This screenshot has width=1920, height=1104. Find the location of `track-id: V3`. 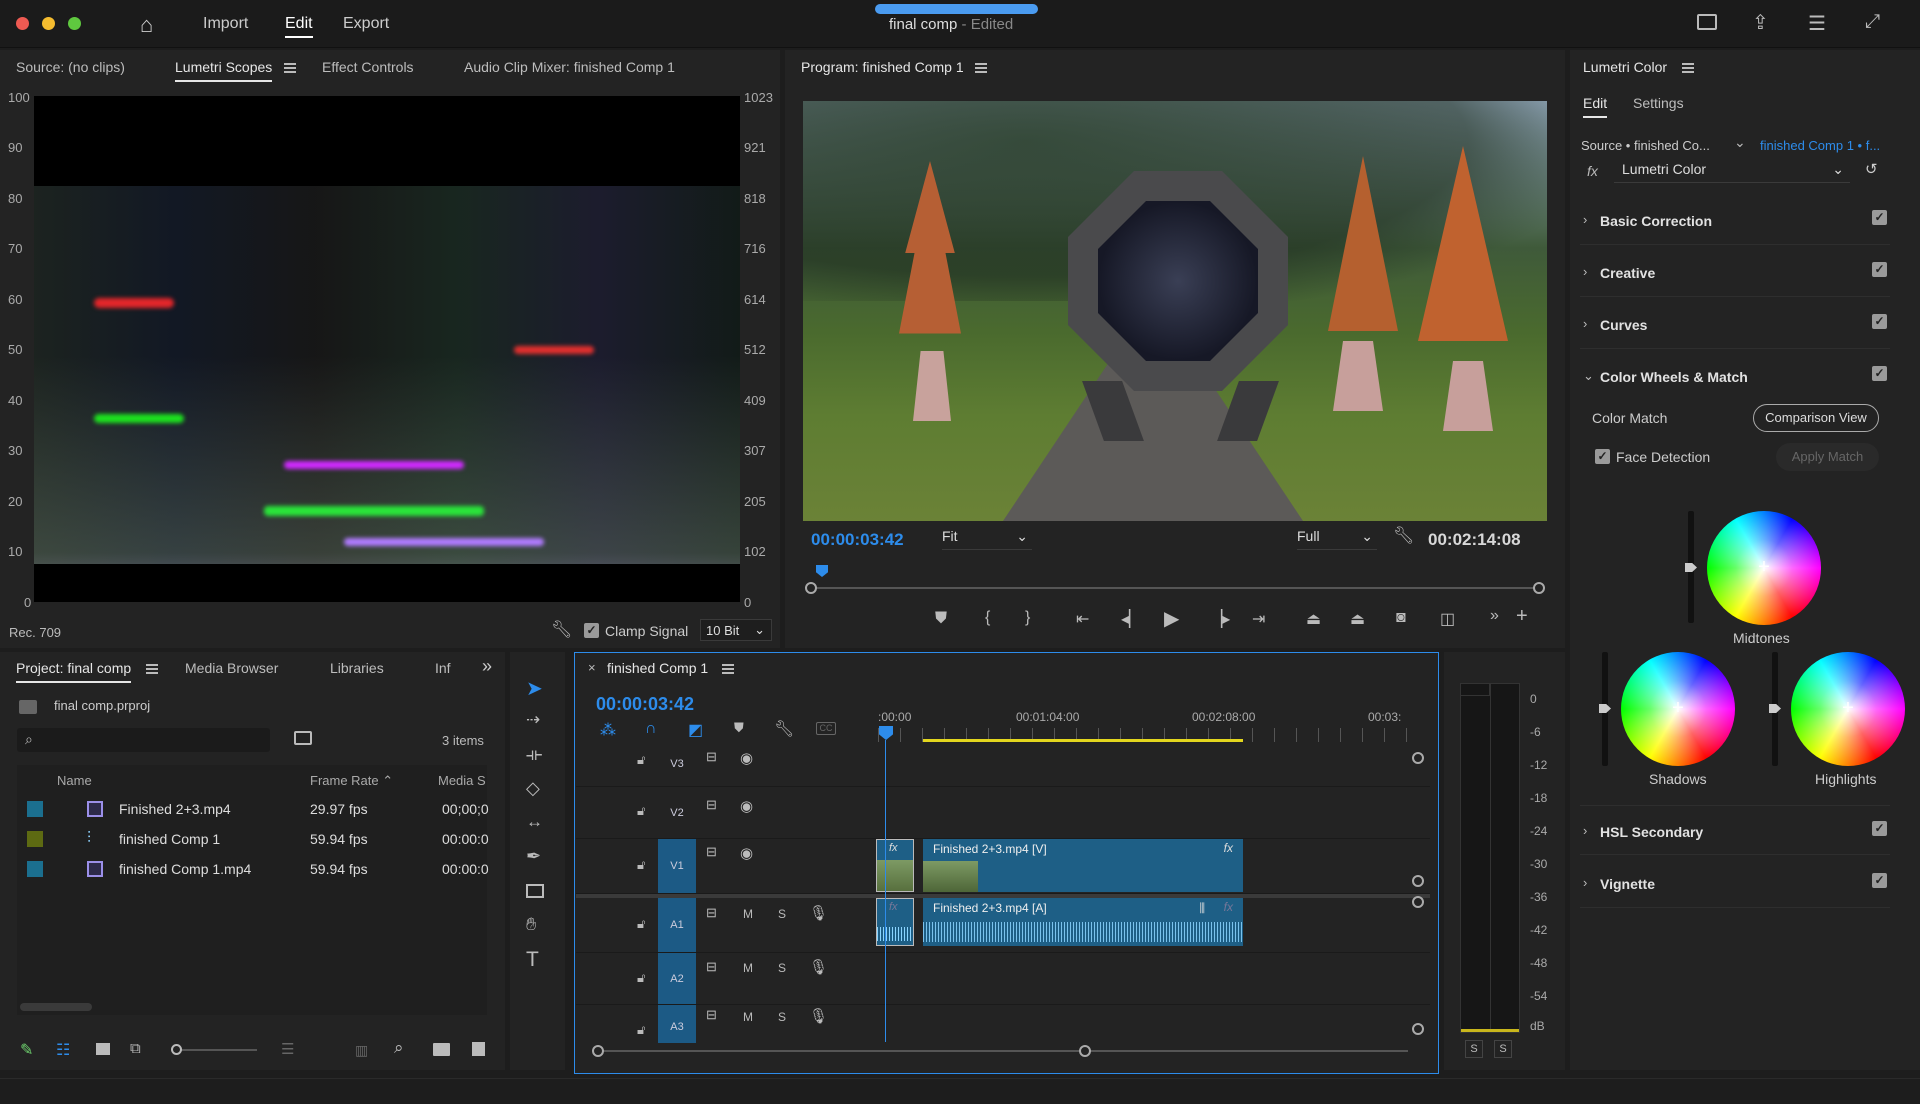

track-id: V3 is located at coordinates (677, 764).